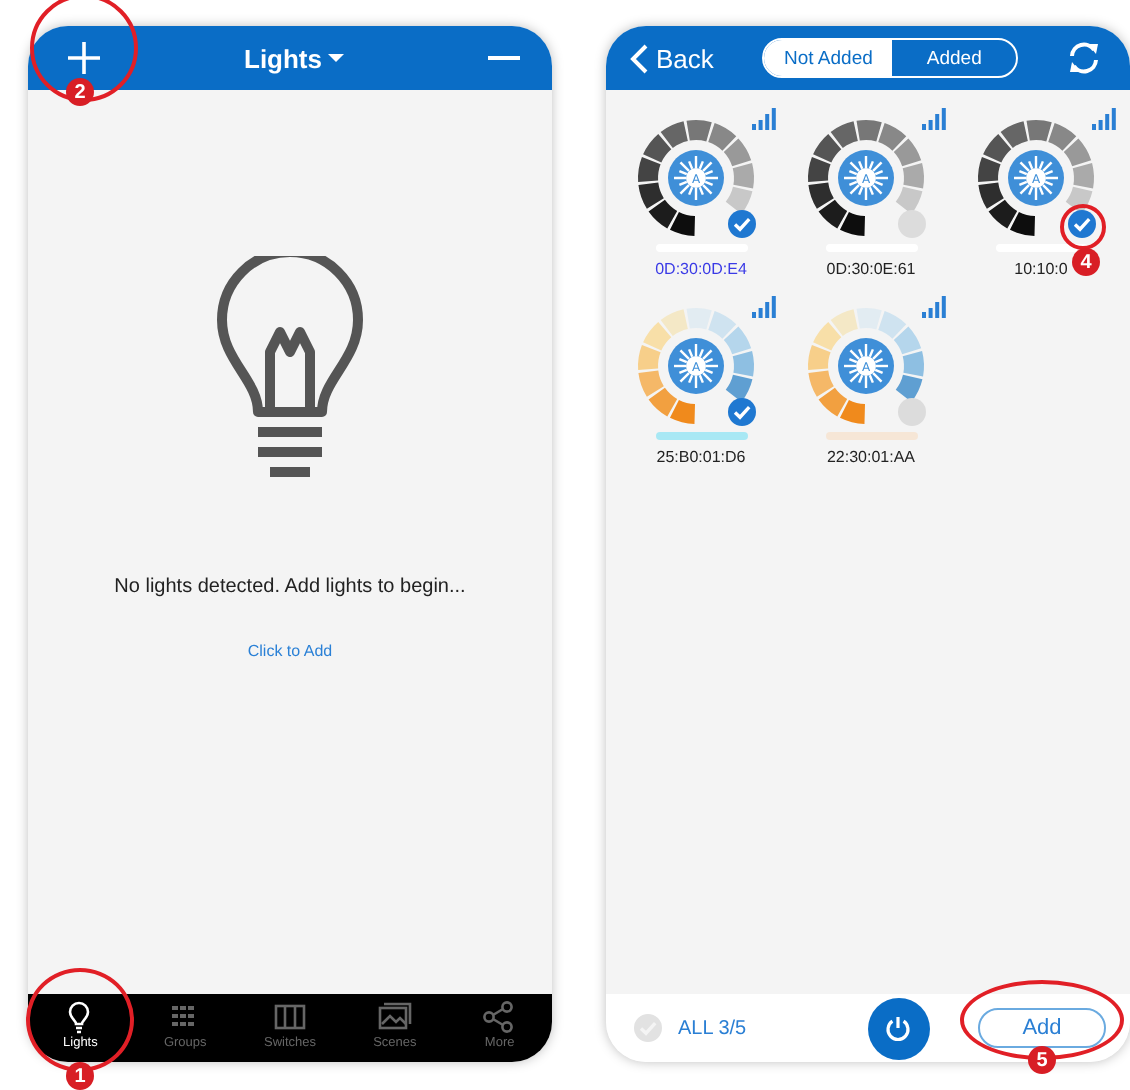  I want to click on device-address: 10:10:0, so click(1041, 269).